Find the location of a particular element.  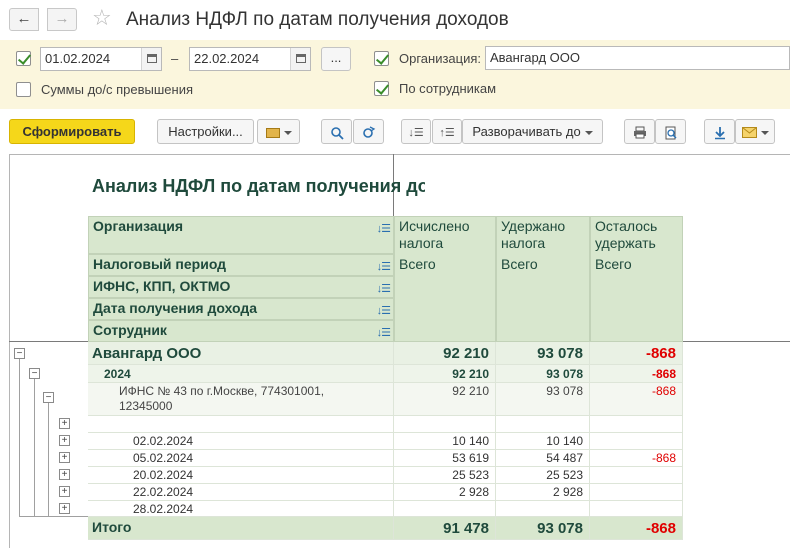

table-row-year: 2024 92 210 93 078 -868 is located at coordinates (385, 374).